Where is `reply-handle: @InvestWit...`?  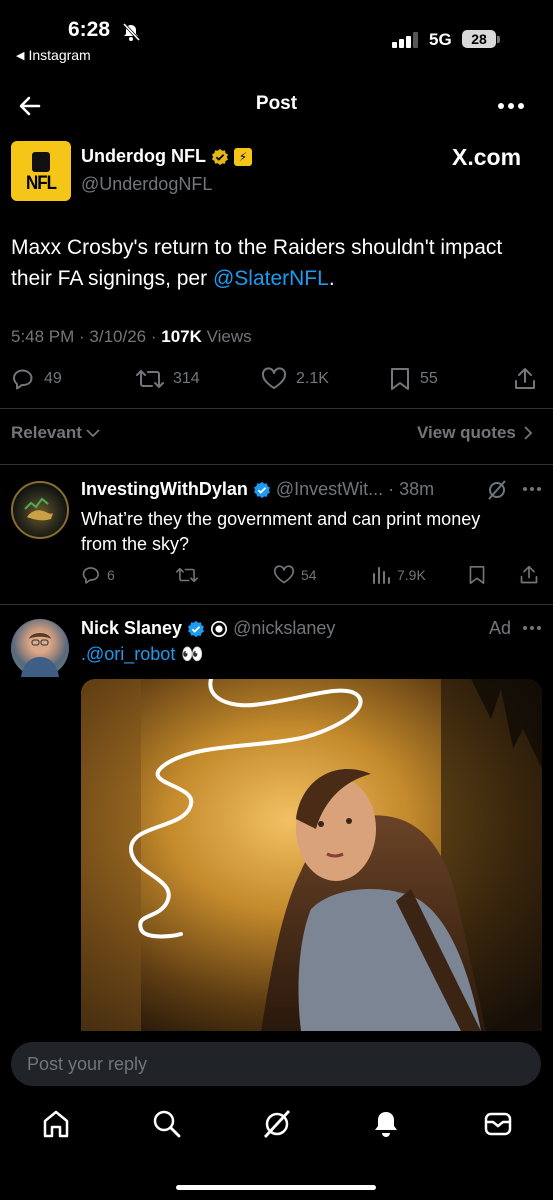 reply-handle: @InvestWit... is located at coordinates (329, 489).